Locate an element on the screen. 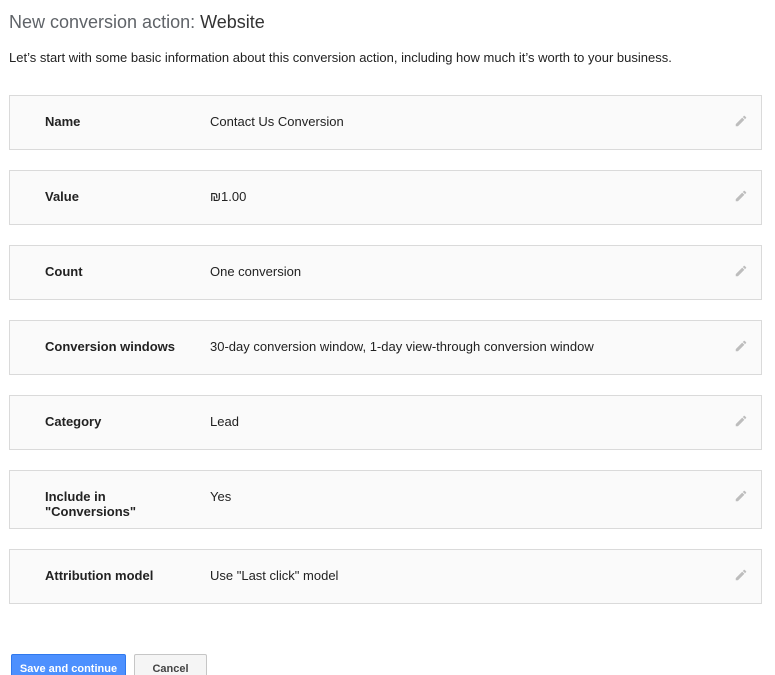  setting-value: Contact Us Conversion is located at coordinates (277, 121).